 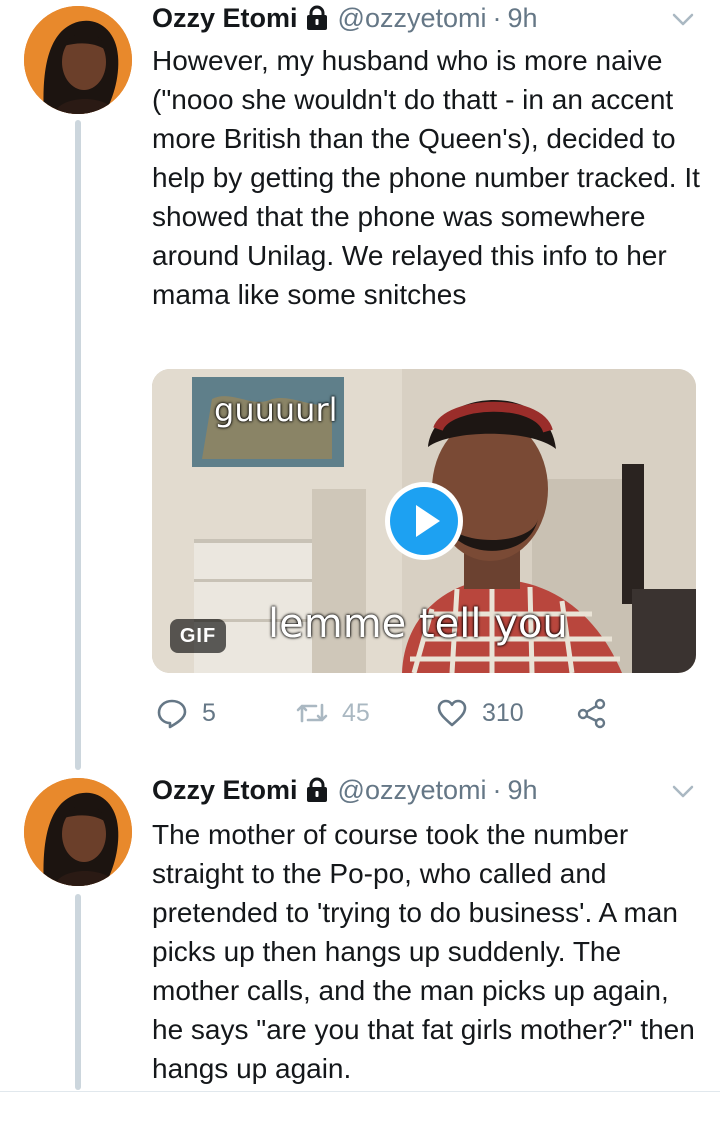 I want to click on retweet-button: 45, so click(x=333, y=713).